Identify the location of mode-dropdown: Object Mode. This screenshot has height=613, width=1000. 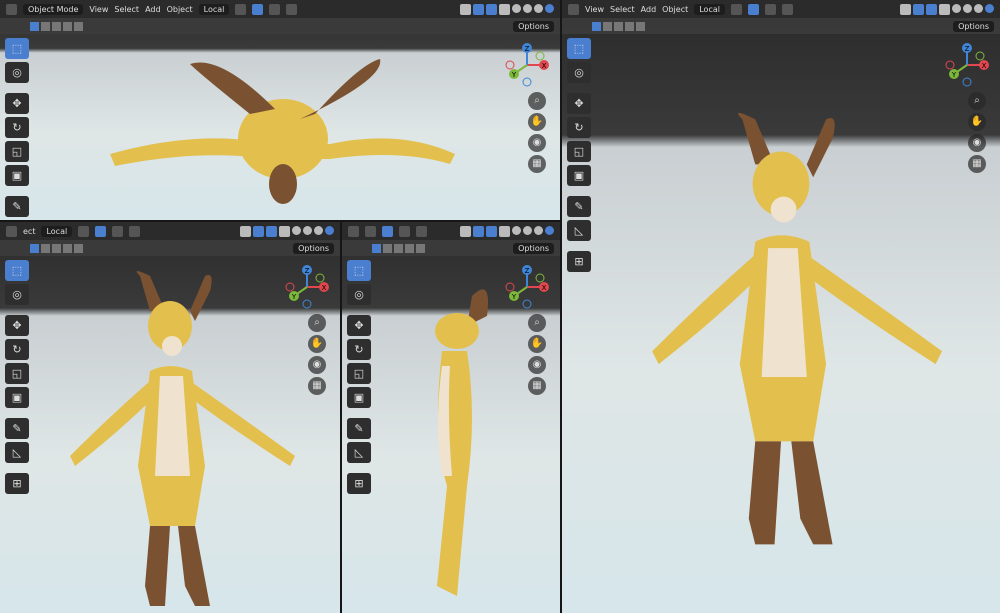
(53, 9).